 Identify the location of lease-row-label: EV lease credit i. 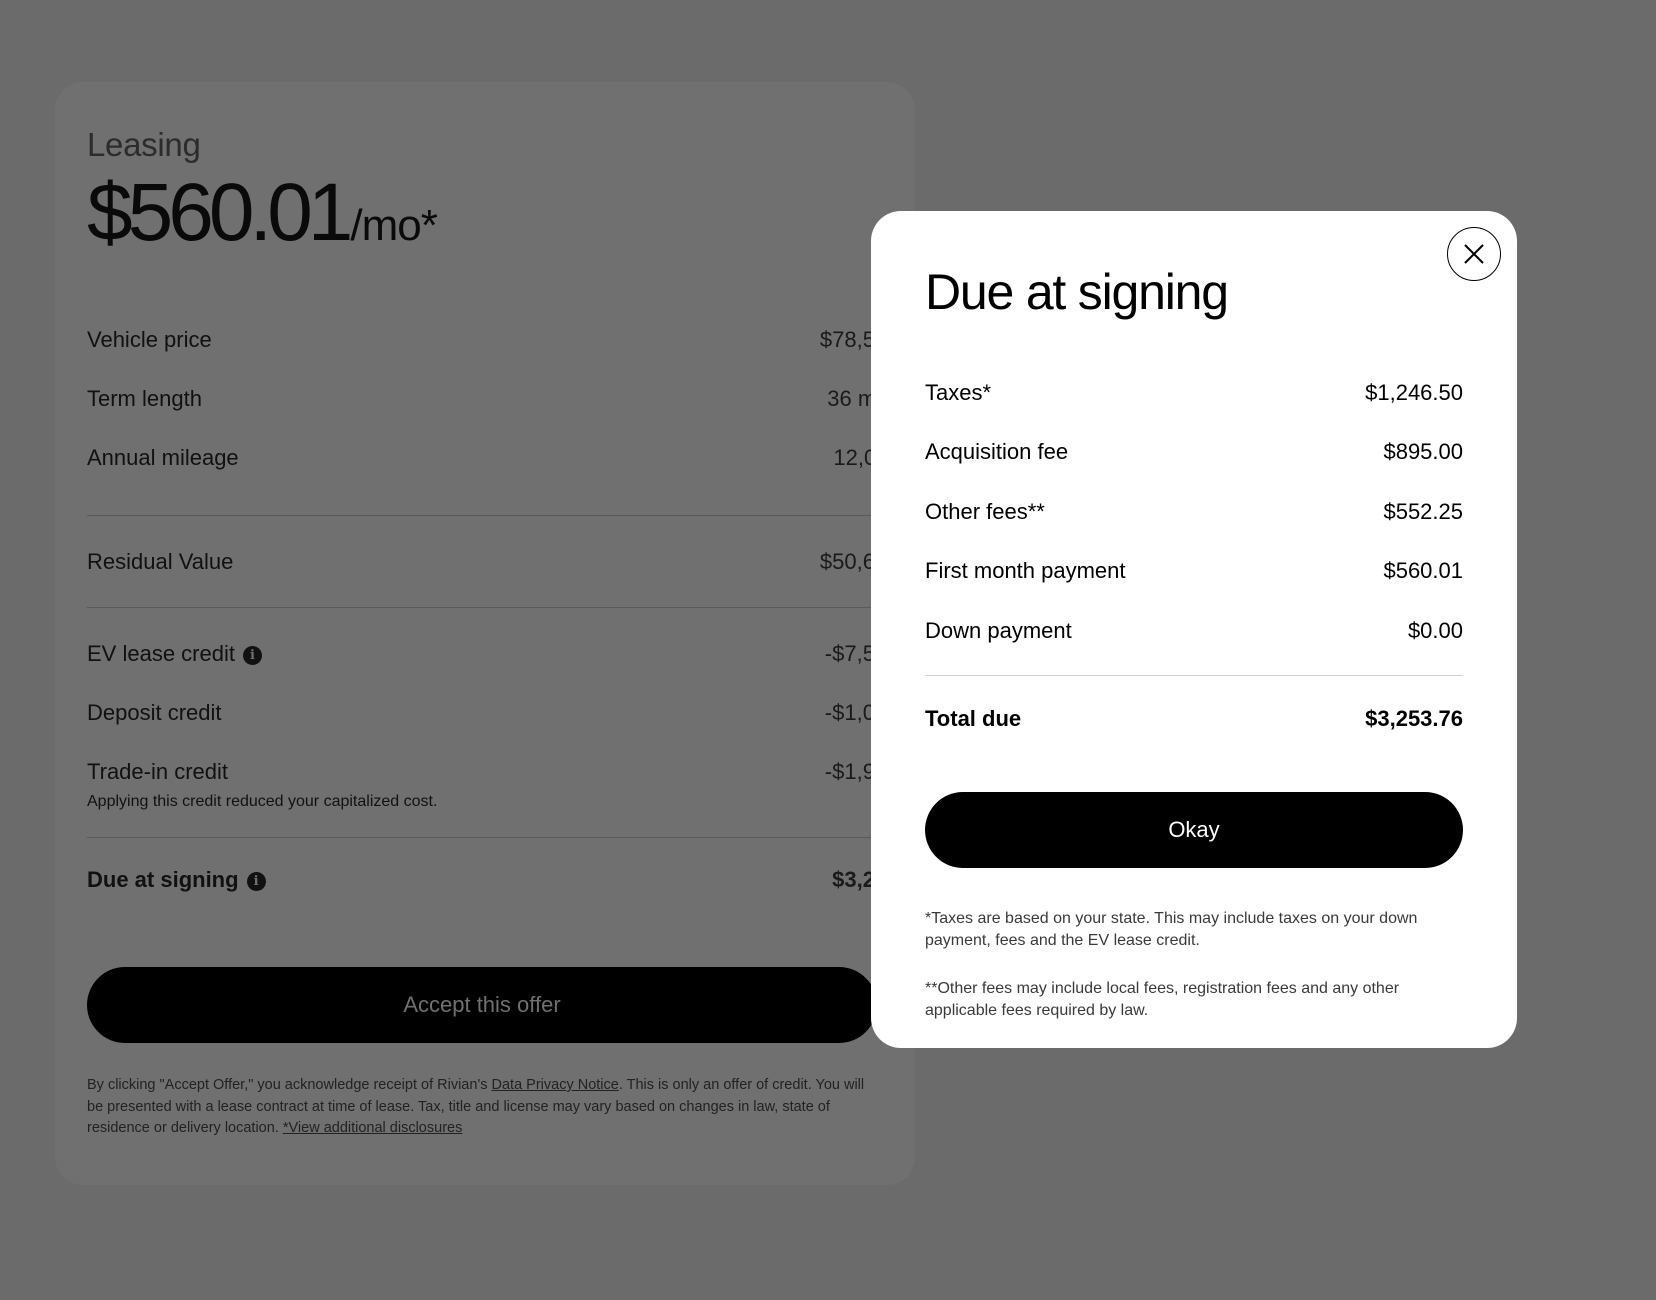
(174, 654).